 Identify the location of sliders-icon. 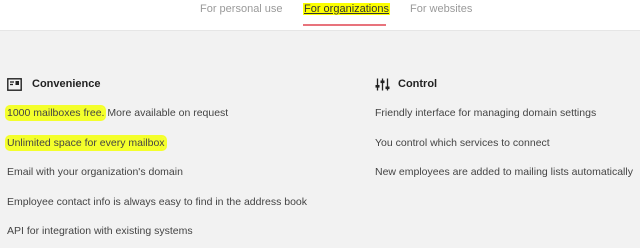
(382, 84).